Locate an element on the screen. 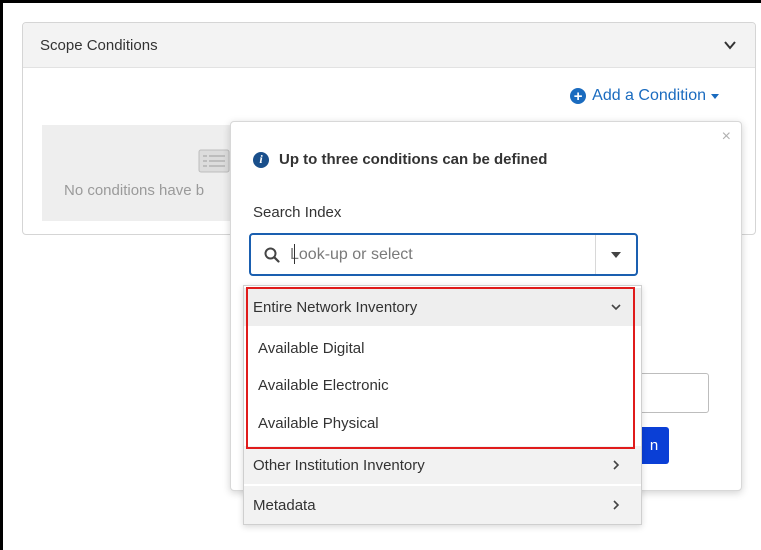 The image size is (761, 550). option-label: Available Digital is located at coordinates (311, 348).